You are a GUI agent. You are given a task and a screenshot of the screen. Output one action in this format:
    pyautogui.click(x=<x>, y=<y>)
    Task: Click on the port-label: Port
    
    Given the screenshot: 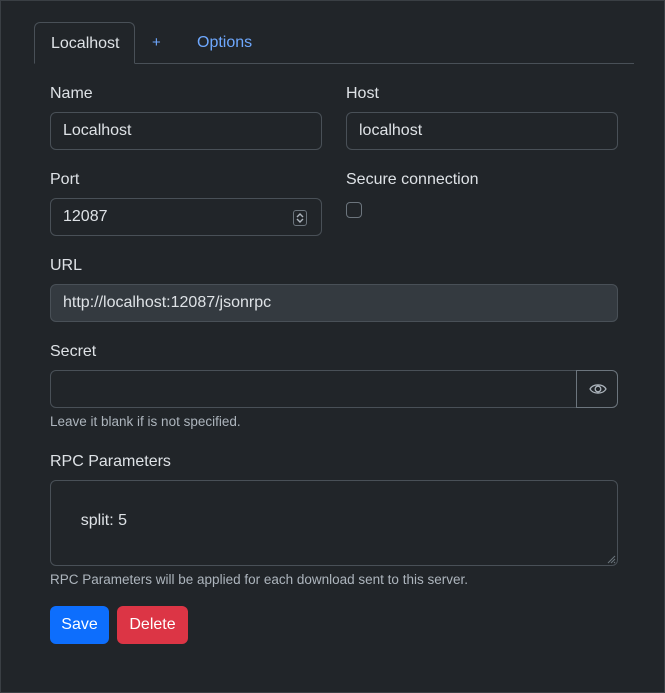 What is the action you would take?
    pyautogui.click(x=65, y=179)
    